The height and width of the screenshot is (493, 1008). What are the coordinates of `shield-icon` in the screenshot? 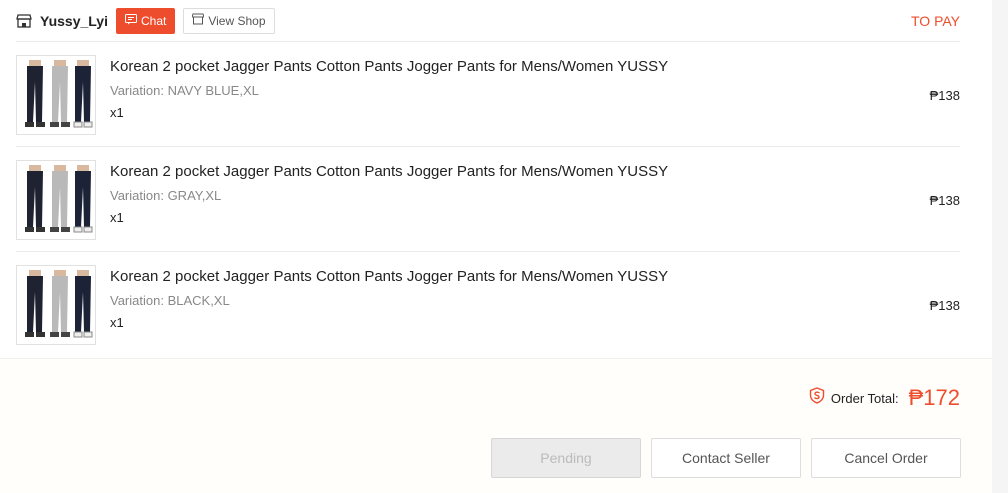 It's located at (817, 398).